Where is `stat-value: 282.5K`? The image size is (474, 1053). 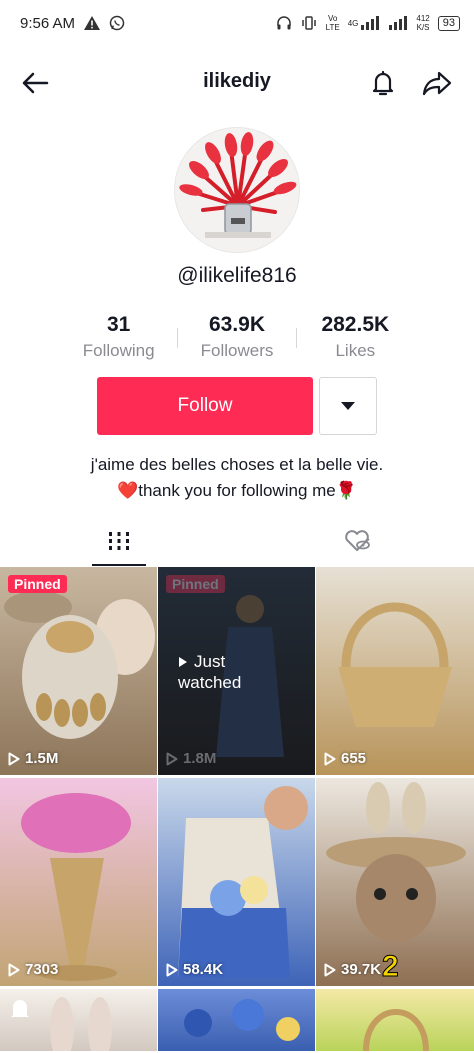
stat-value: 282.5K is located at coordinates (355, 324).